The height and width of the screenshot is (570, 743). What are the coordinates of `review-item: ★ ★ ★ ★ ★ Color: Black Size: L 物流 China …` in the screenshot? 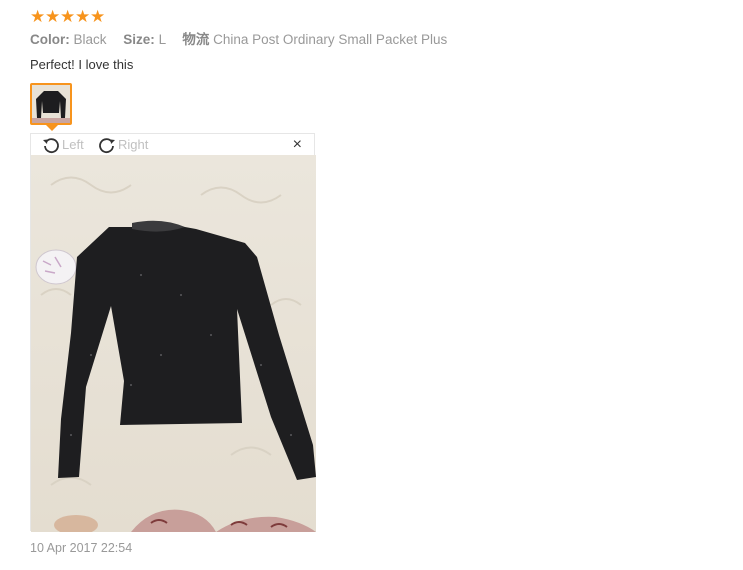 It's located at (380, 41).